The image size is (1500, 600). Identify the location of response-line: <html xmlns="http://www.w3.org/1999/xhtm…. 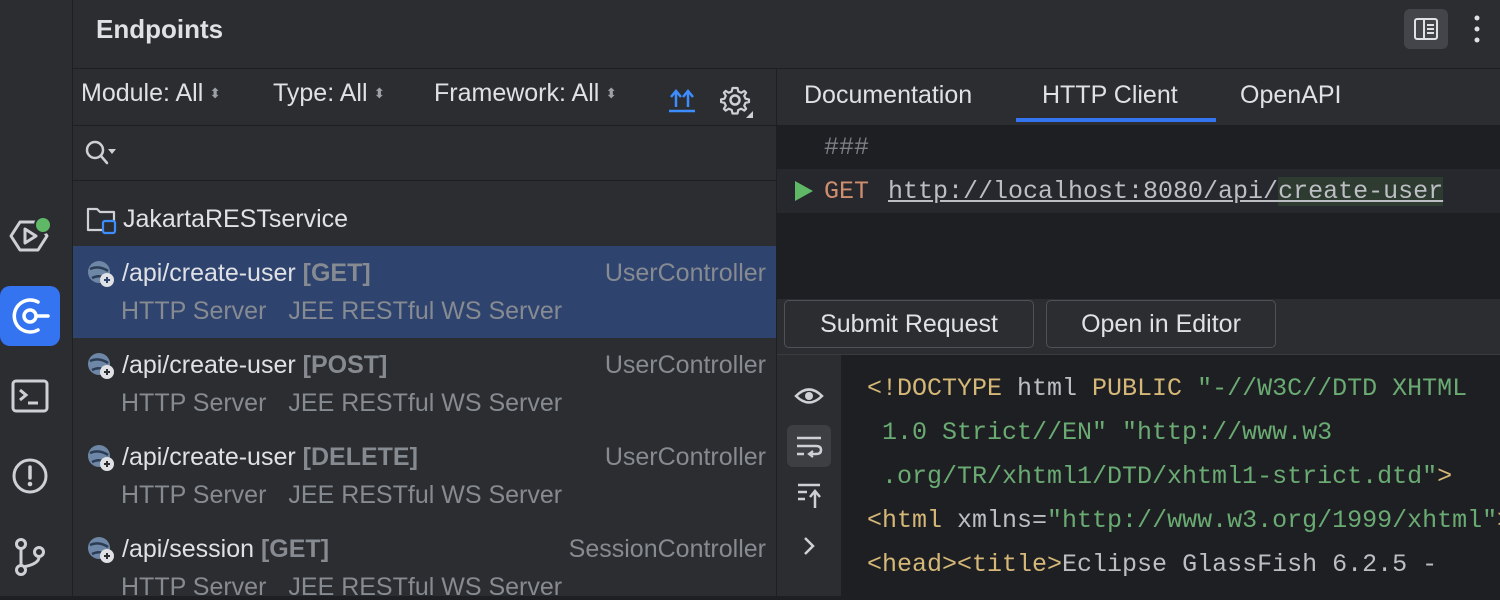
(1183, 521).